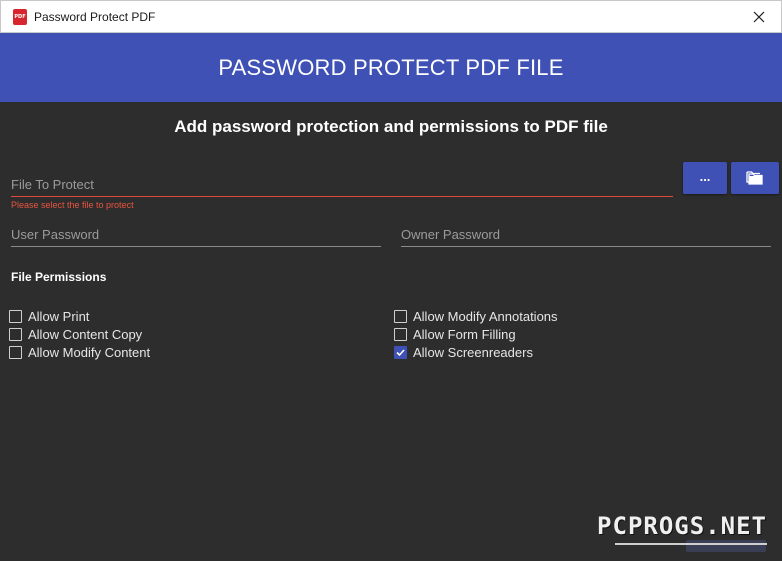 Image resolution: width=782 pixels, height=561 pixels. I want to click on close-icon, so click(759, 16).